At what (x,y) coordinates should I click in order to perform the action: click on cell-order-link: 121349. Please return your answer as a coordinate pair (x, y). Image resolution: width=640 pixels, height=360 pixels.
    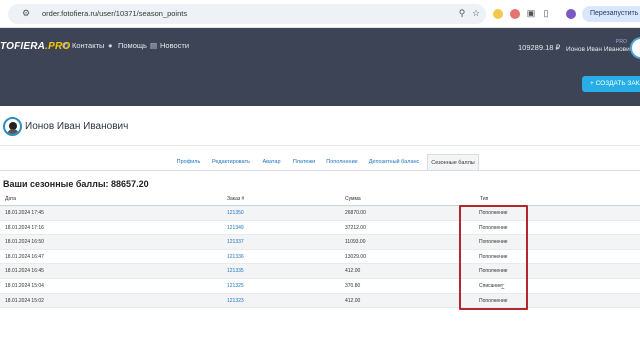
    Looking at the image, I should click on (235, 228).